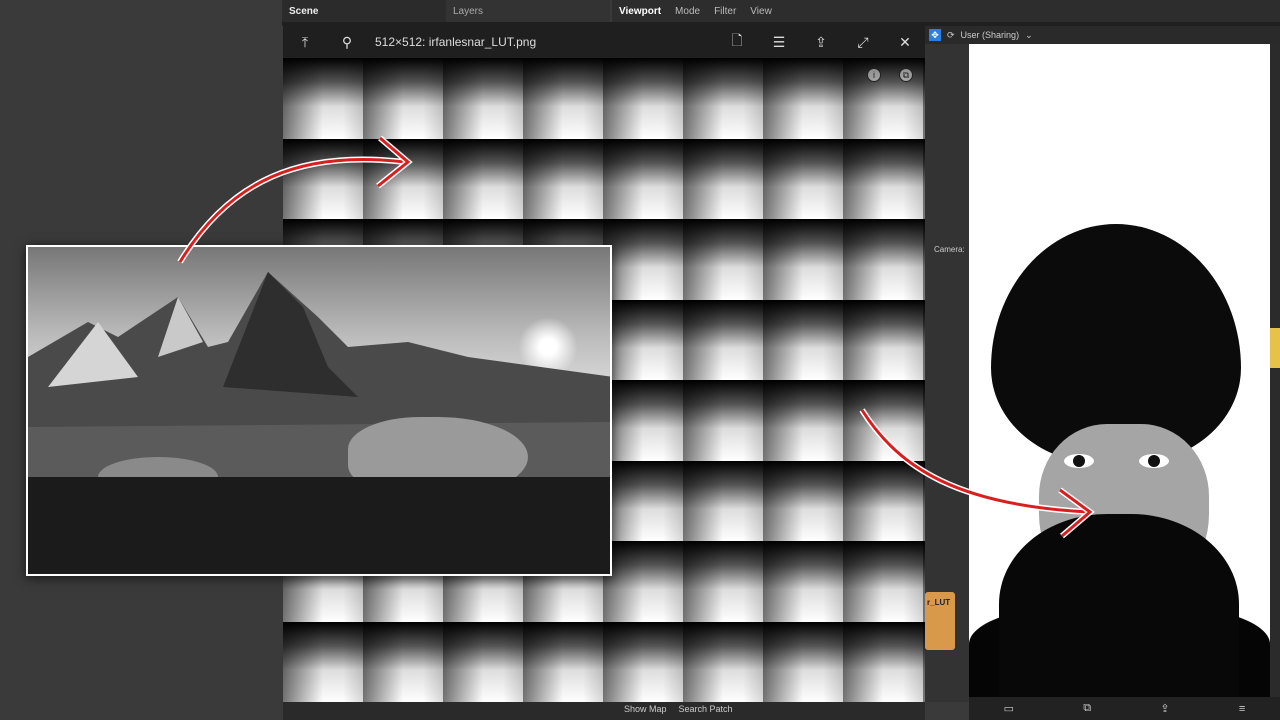  Describe the element at coordinates (1102, 35) in the screenshot. I see `preview-header: ✥ ⟳ User (Sharing) ⌄` at that location.